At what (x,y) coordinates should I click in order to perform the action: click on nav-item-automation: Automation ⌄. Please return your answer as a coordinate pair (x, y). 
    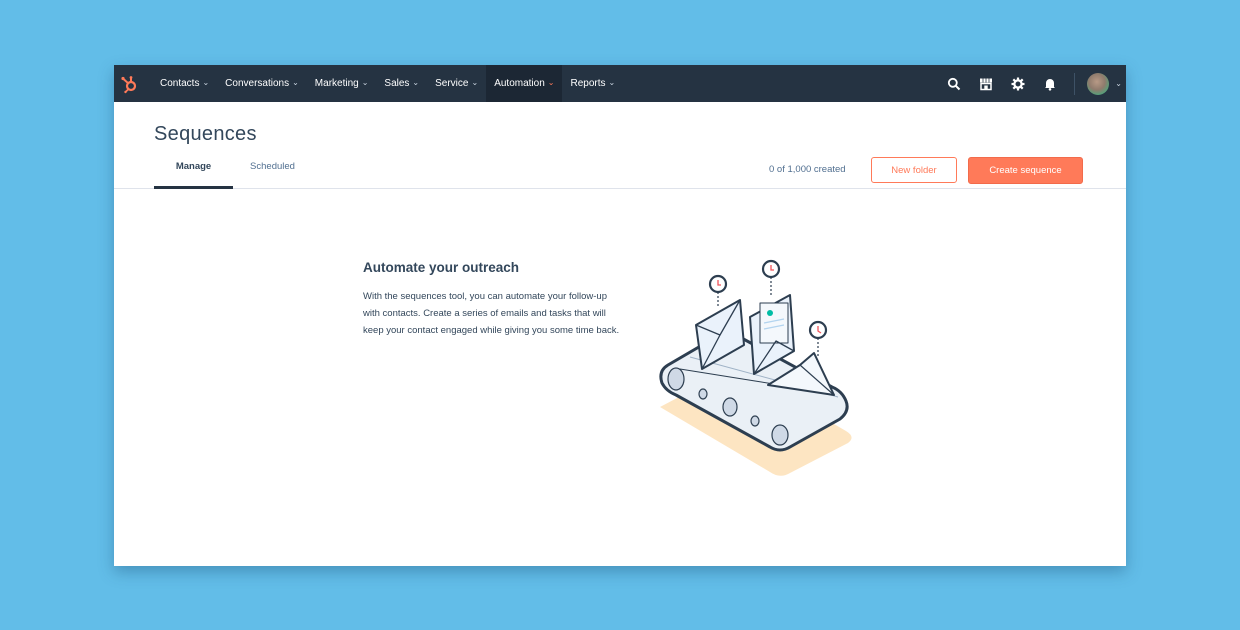
    Looking at the image, I should click on (524, 83).